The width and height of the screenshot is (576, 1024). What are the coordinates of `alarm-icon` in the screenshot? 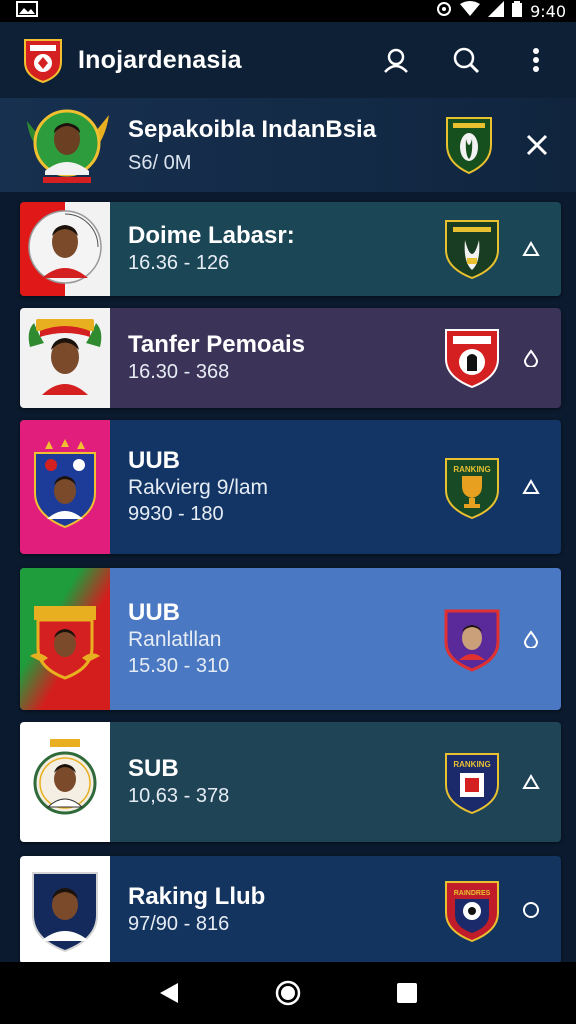 It's located at (444, 11).